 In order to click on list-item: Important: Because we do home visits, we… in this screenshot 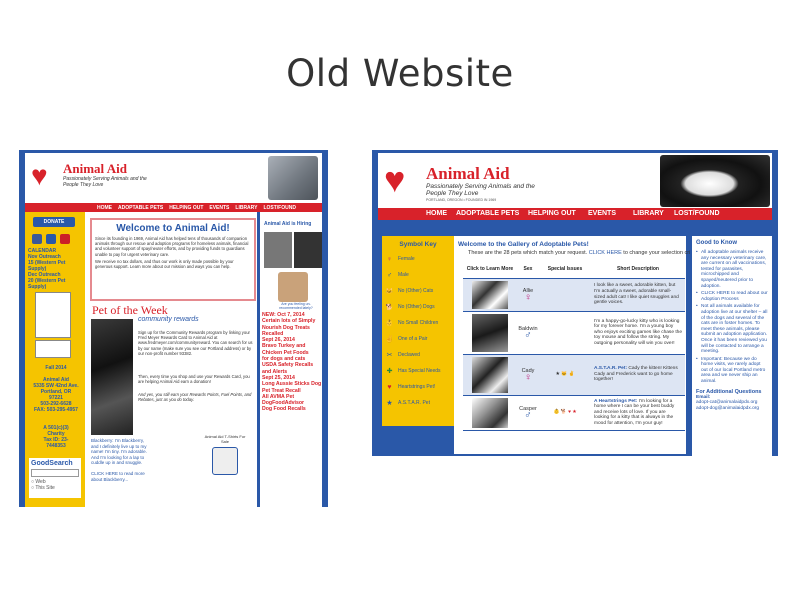, I will do `click(732, 371)`.